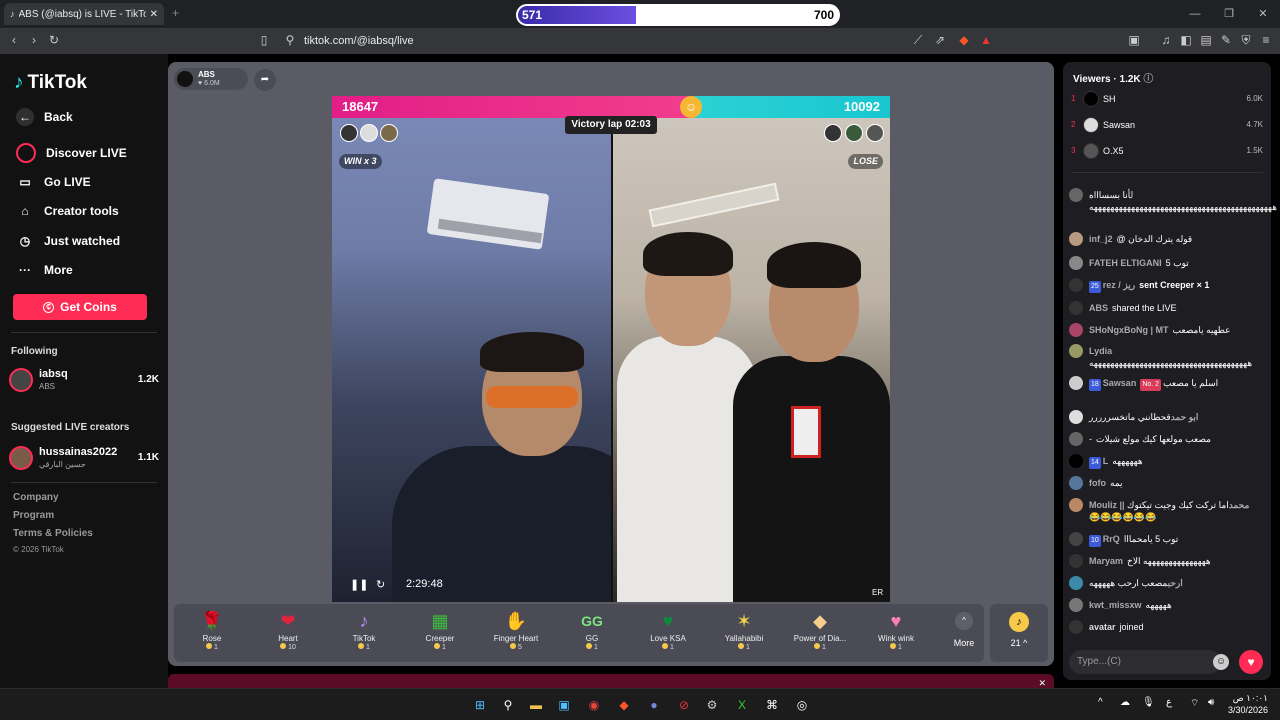 The width and height of the screenshot is (1280, 720). Describe the element at coordinates (54, 40) in the screenshot. I see `reload-icon: ↻` at that location.